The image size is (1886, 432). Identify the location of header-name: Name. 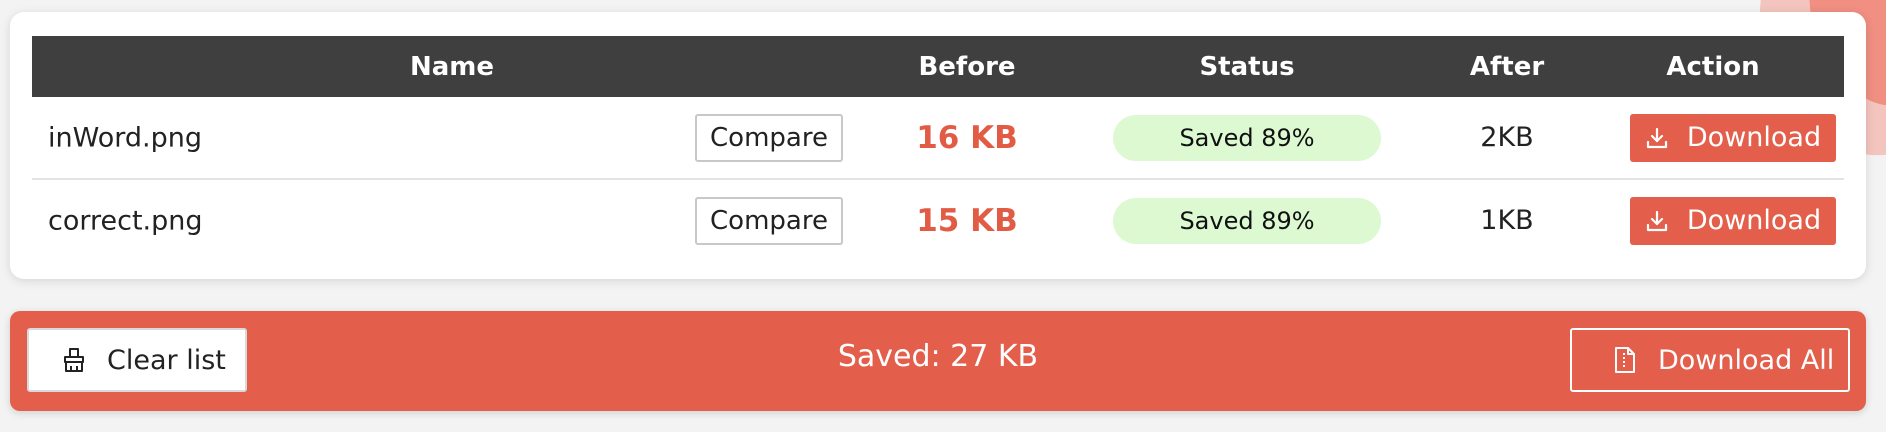
(452, 66).